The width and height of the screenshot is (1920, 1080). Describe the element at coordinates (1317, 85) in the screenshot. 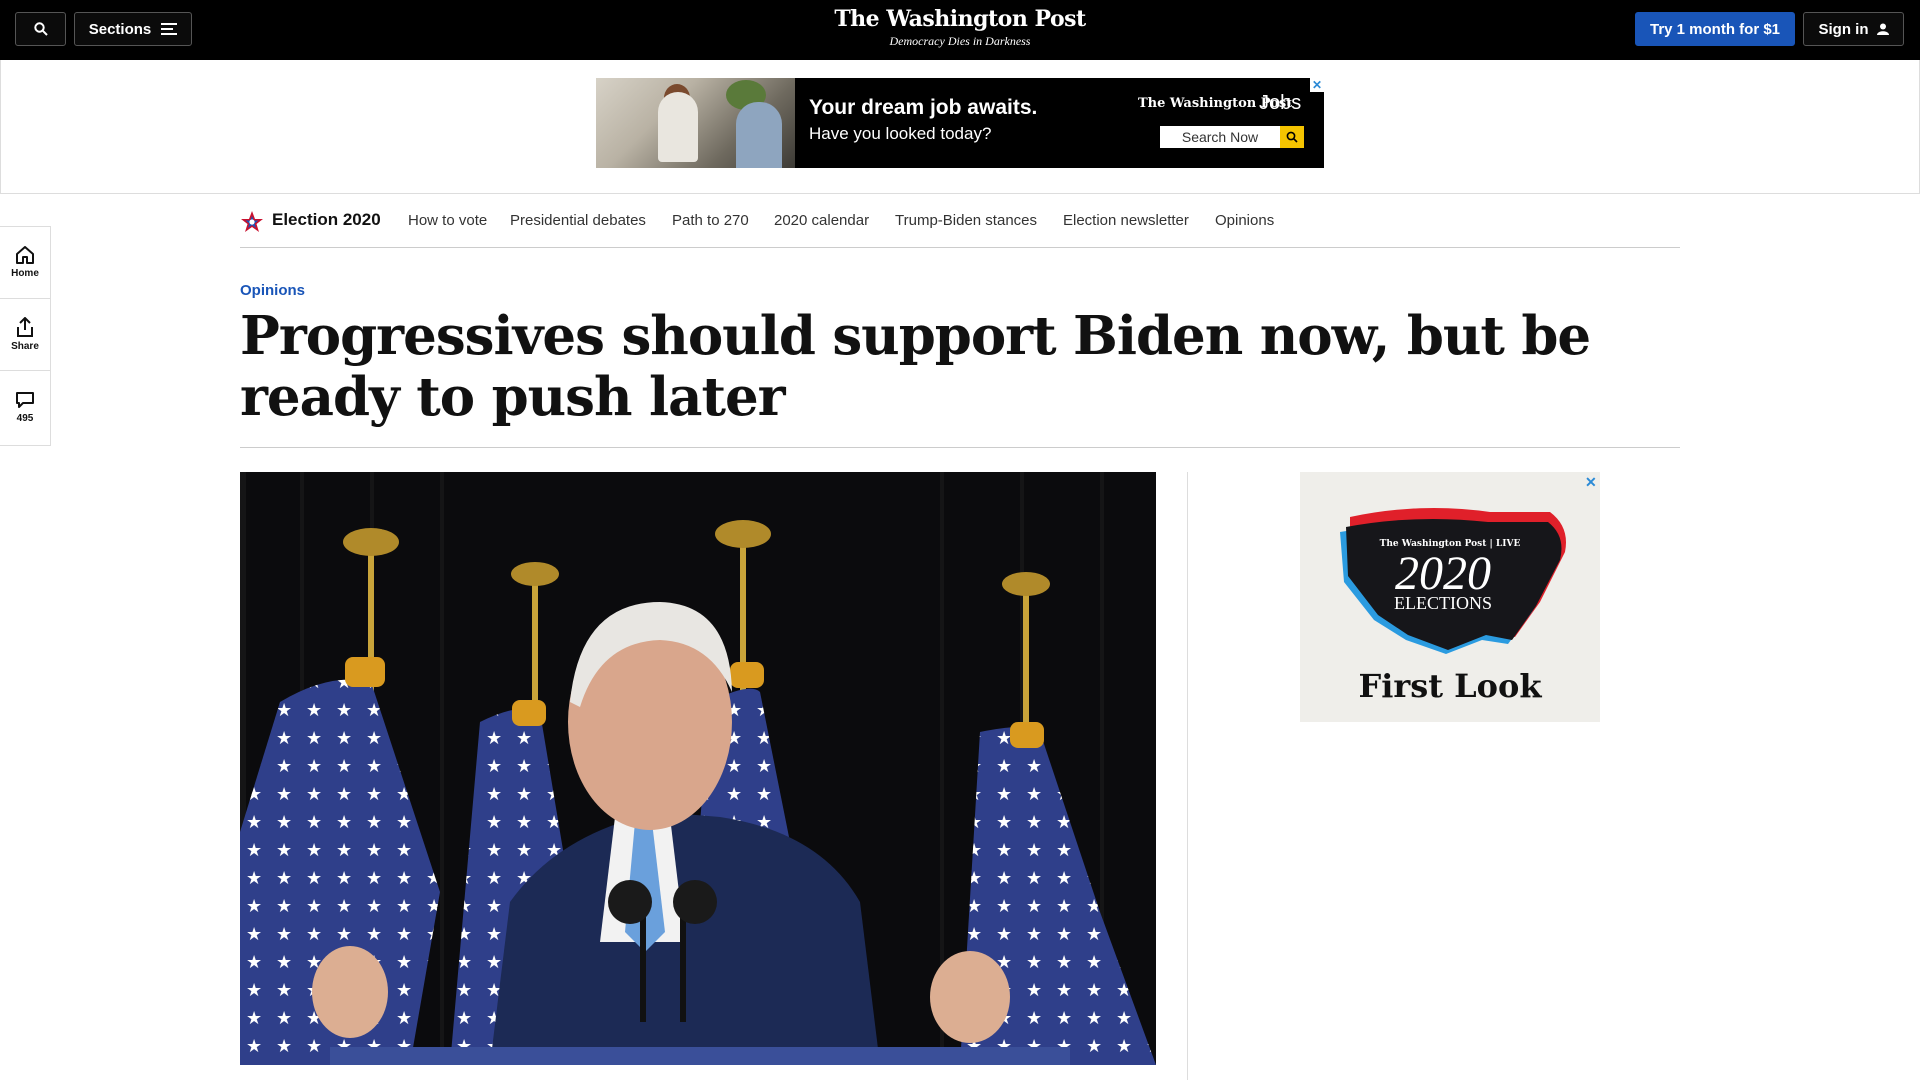

I see `ad-close-icon: ✕` at that location.